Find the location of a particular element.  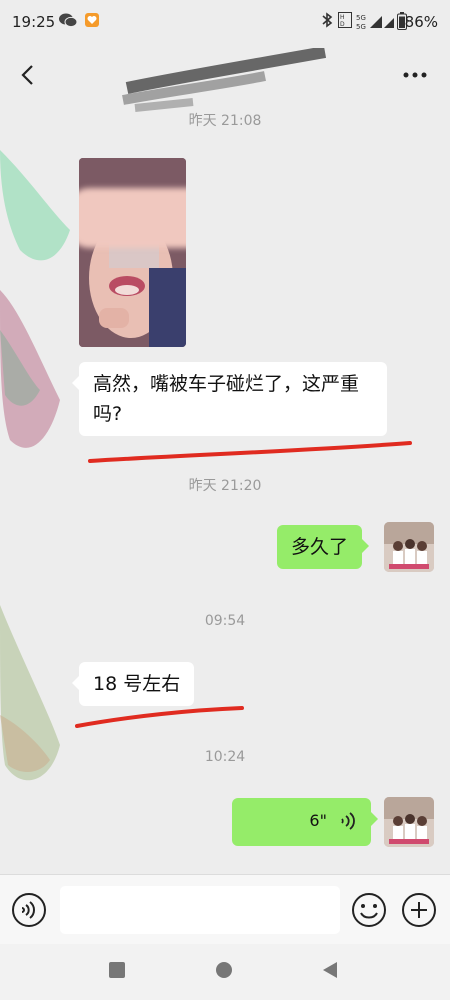

plus-icon is located at coordinates (419, 910).